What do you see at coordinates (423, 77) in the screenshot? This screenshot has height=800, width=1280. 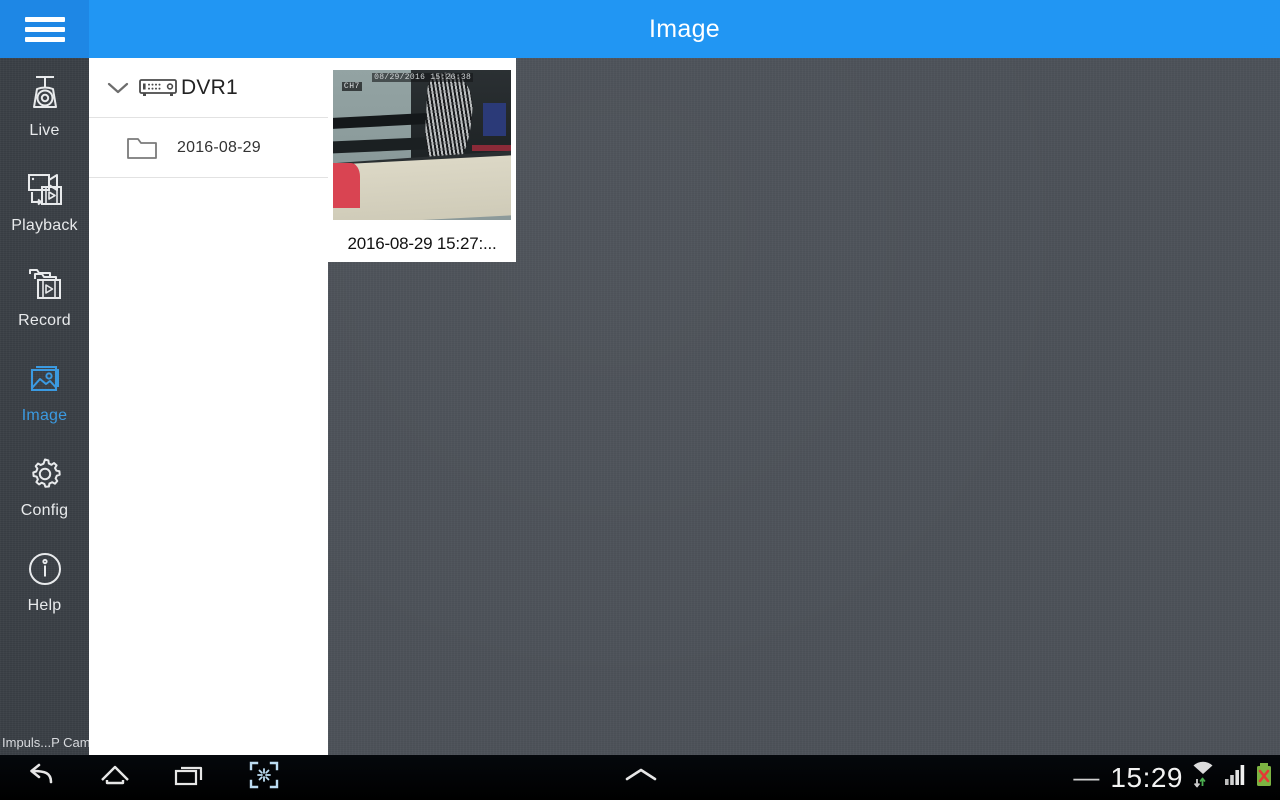 I see `snapshot-timestamp-overlay: 08/29/2016 15:26:38` at bounding box center [423, 77].